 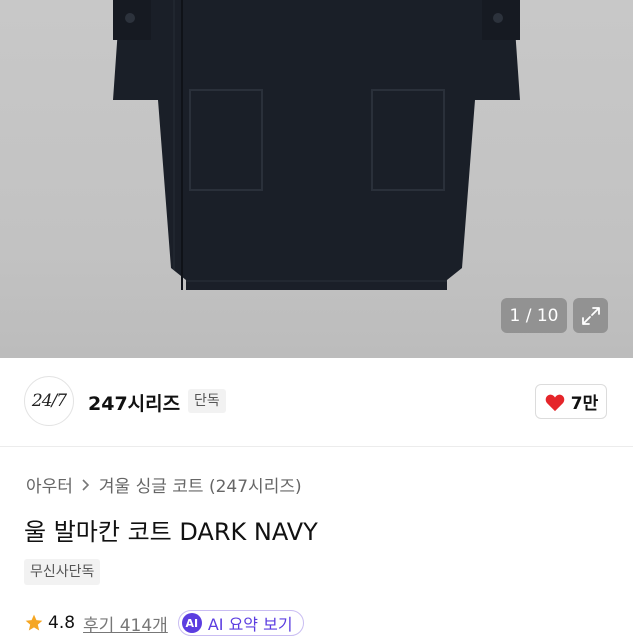 What do you see at coordinates (207, 401) in the screenshot?
I see `brand-exclusive-badge: 단독` at bounding box center [207, 401].